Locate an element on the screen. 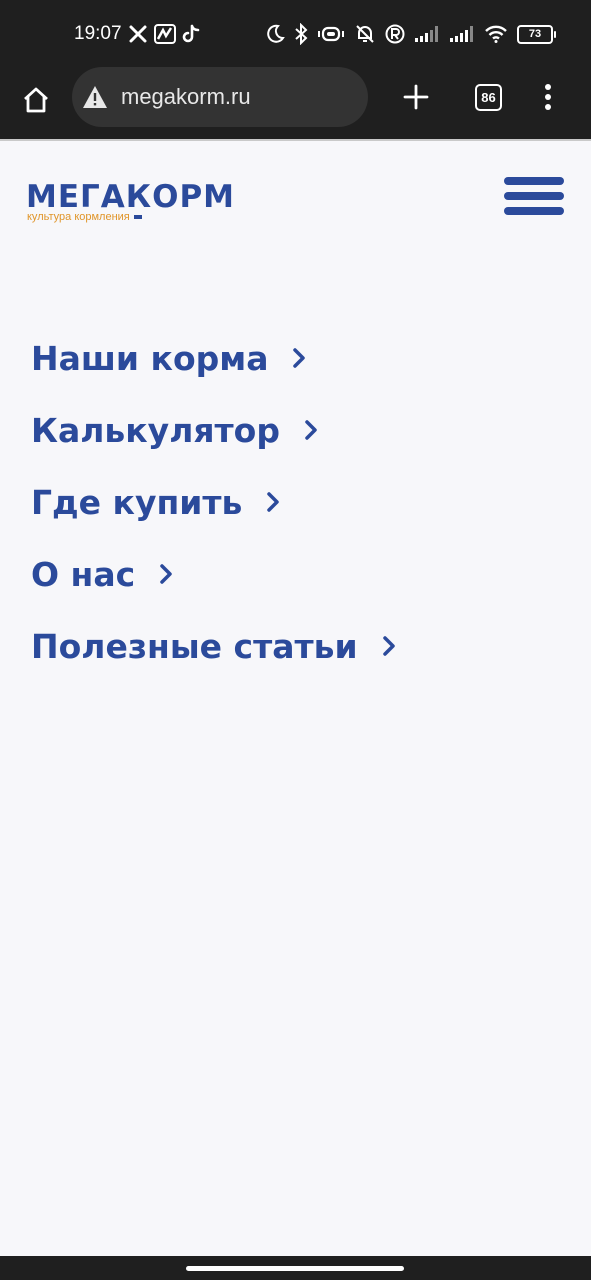 The width and height of the screenshot is (591, 1280). tiktok-icon is located at coordinates (191, 34).